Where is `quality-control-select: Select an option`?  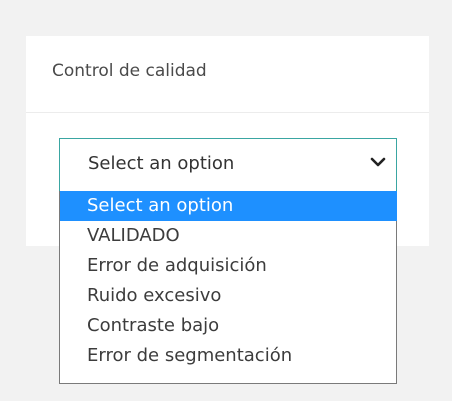 quality-control-select: Select an option is located at coordinates (228, 164).